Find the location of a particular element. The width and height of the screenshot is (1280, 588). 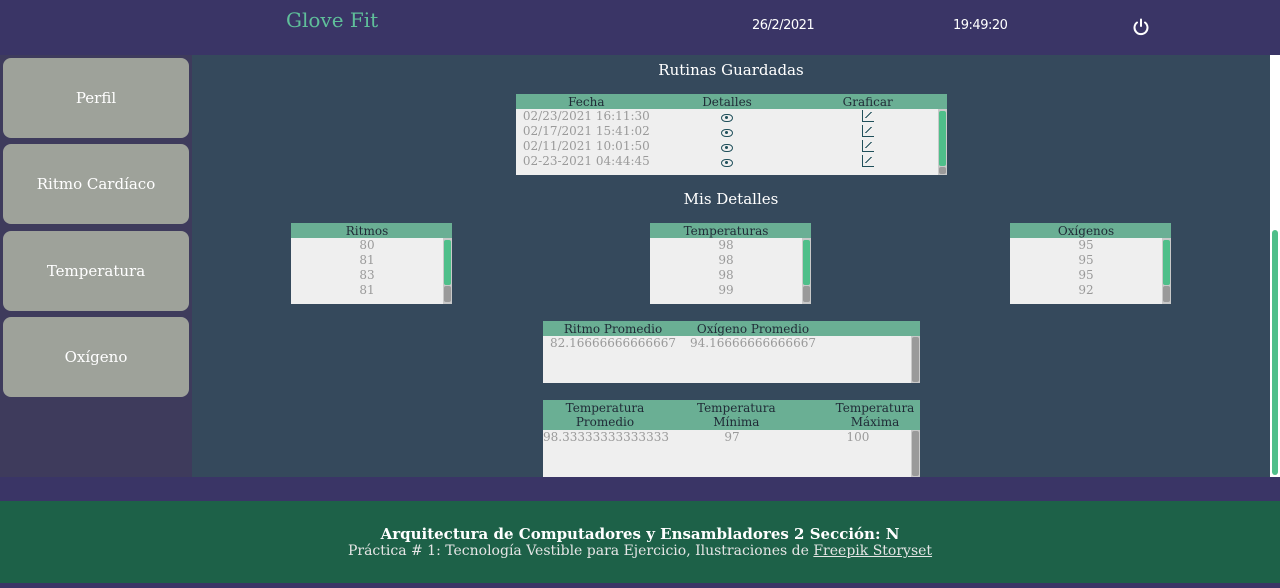

routines-scrollbar is located at coordinates (942, 142).